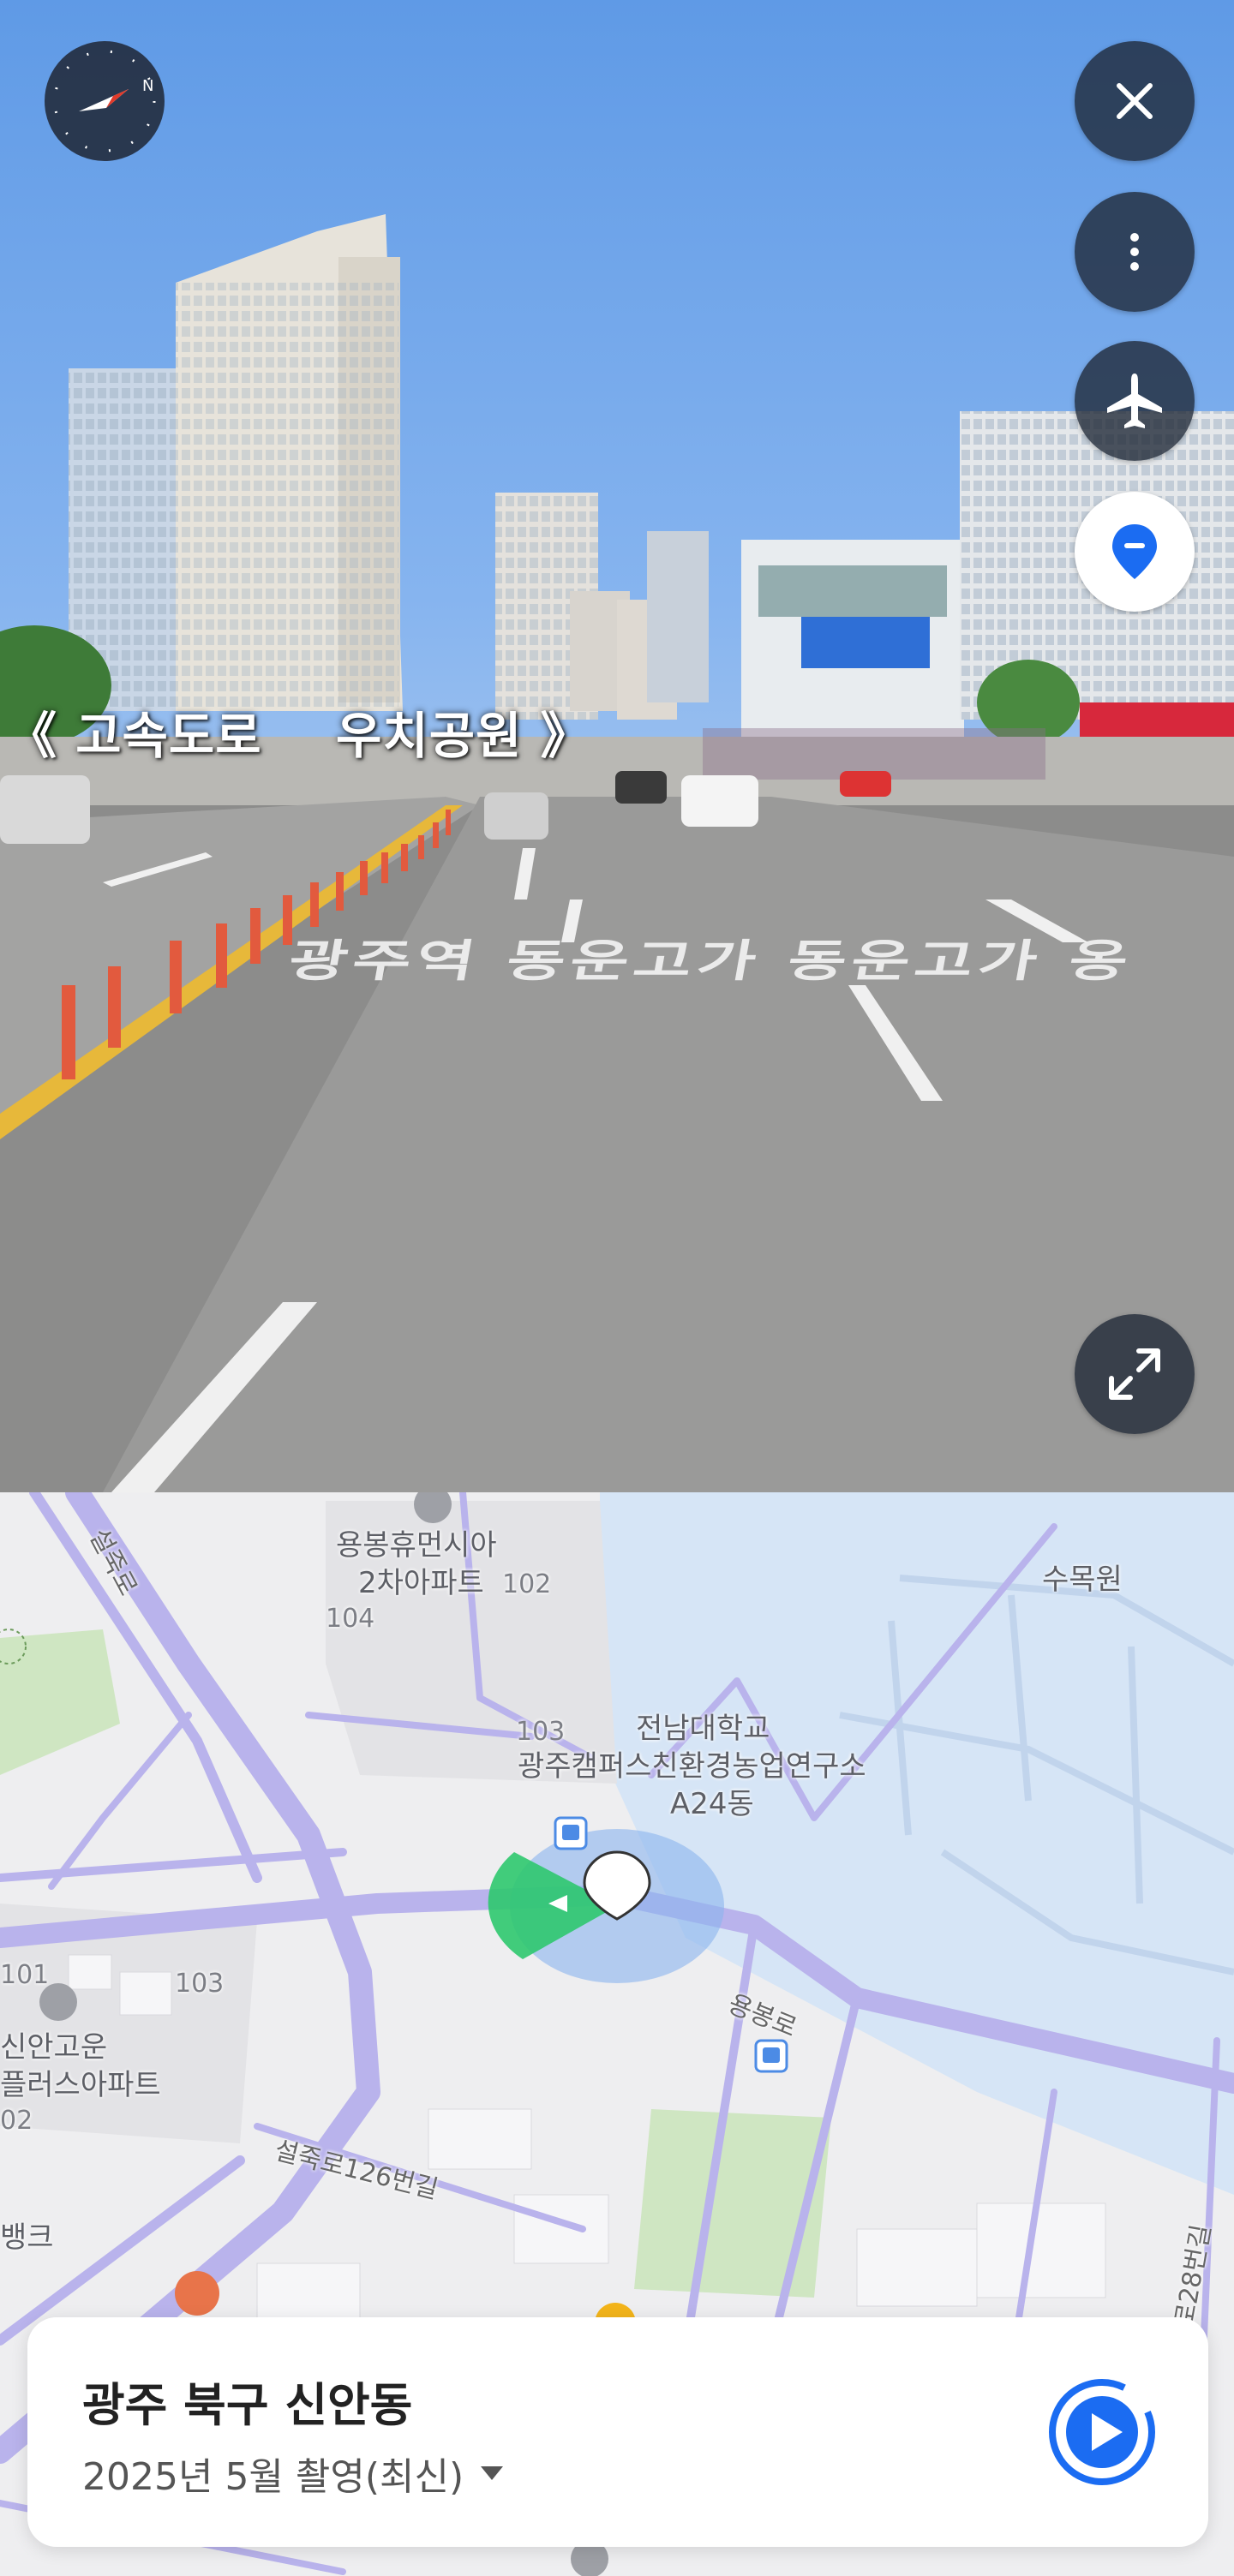  I want to click on direction-sign-right: 우치공원 》, so click(463, 736).